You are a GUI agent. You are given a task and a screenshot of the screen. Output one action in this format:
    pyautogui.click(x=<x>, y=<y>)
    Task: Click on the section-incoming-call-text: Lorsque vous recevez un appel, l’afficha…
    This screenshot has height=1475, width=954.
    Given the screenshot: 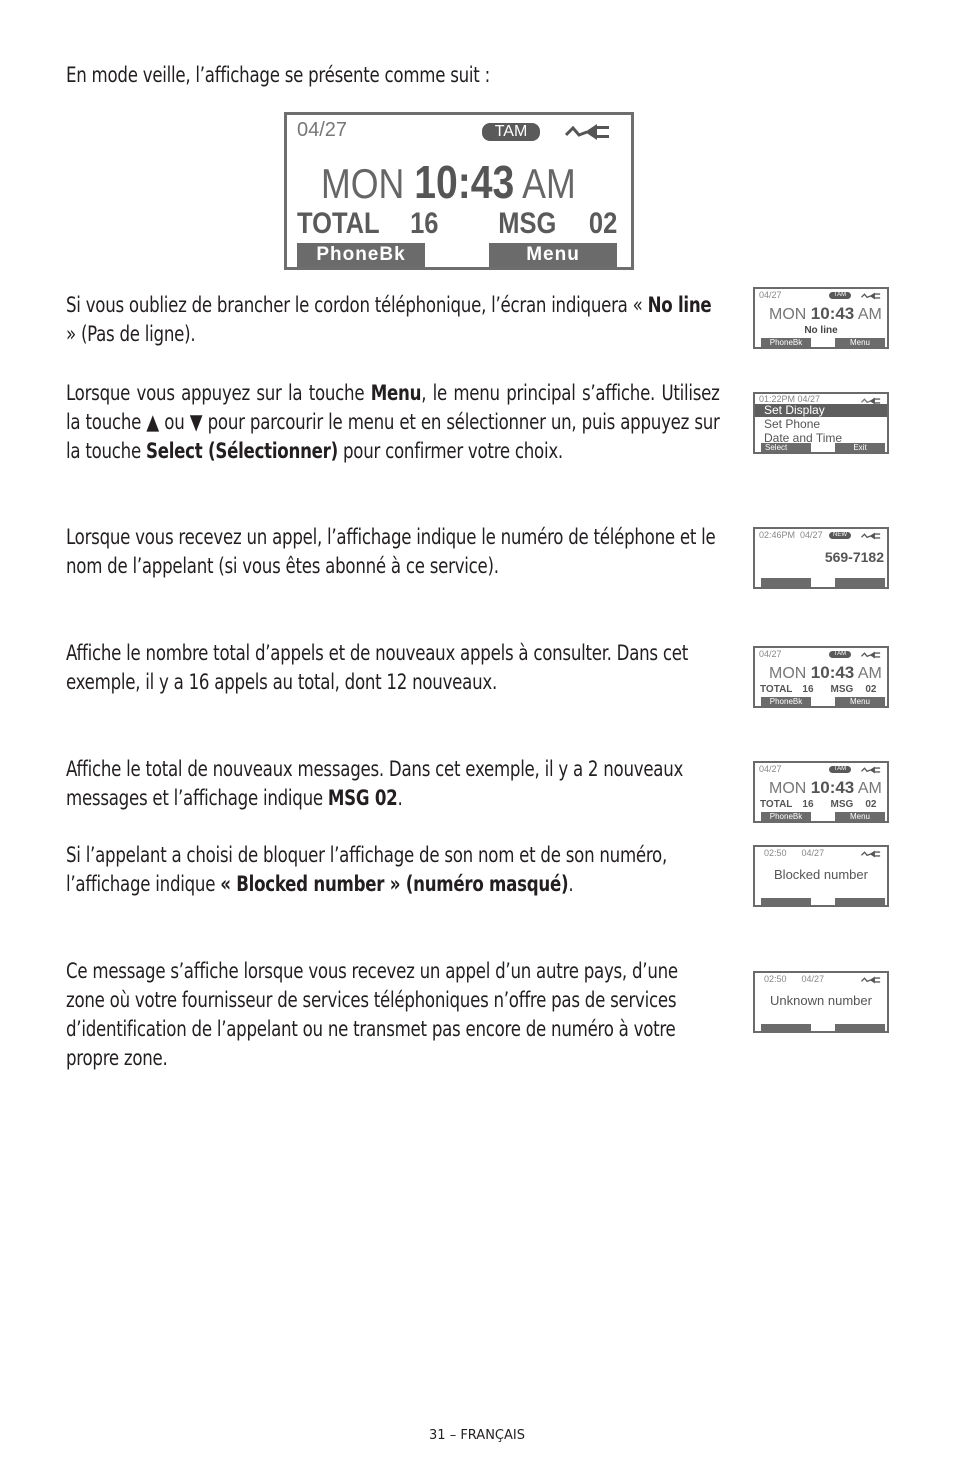 What is the action you would take?
    pyautogui.click(x=393, y=552)
    